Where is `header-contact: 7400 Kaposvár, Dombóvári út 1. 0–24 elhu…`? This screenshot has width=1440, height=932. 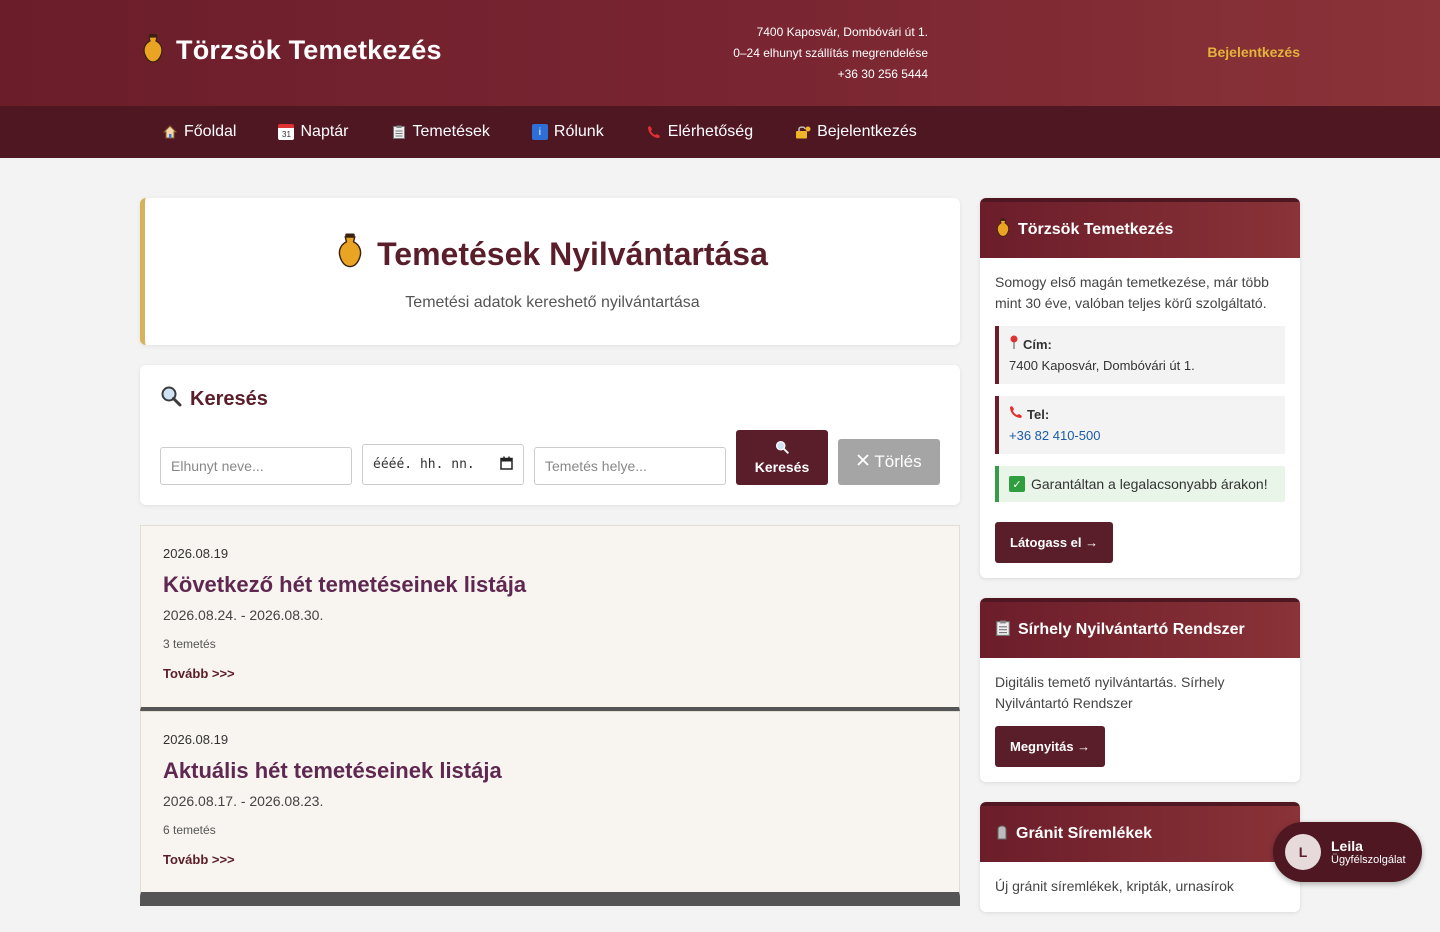
header-contact: 7400 Kaposvár, Dombóvári út 1. 0–24 elhu… is located at coordinates (830, 53).